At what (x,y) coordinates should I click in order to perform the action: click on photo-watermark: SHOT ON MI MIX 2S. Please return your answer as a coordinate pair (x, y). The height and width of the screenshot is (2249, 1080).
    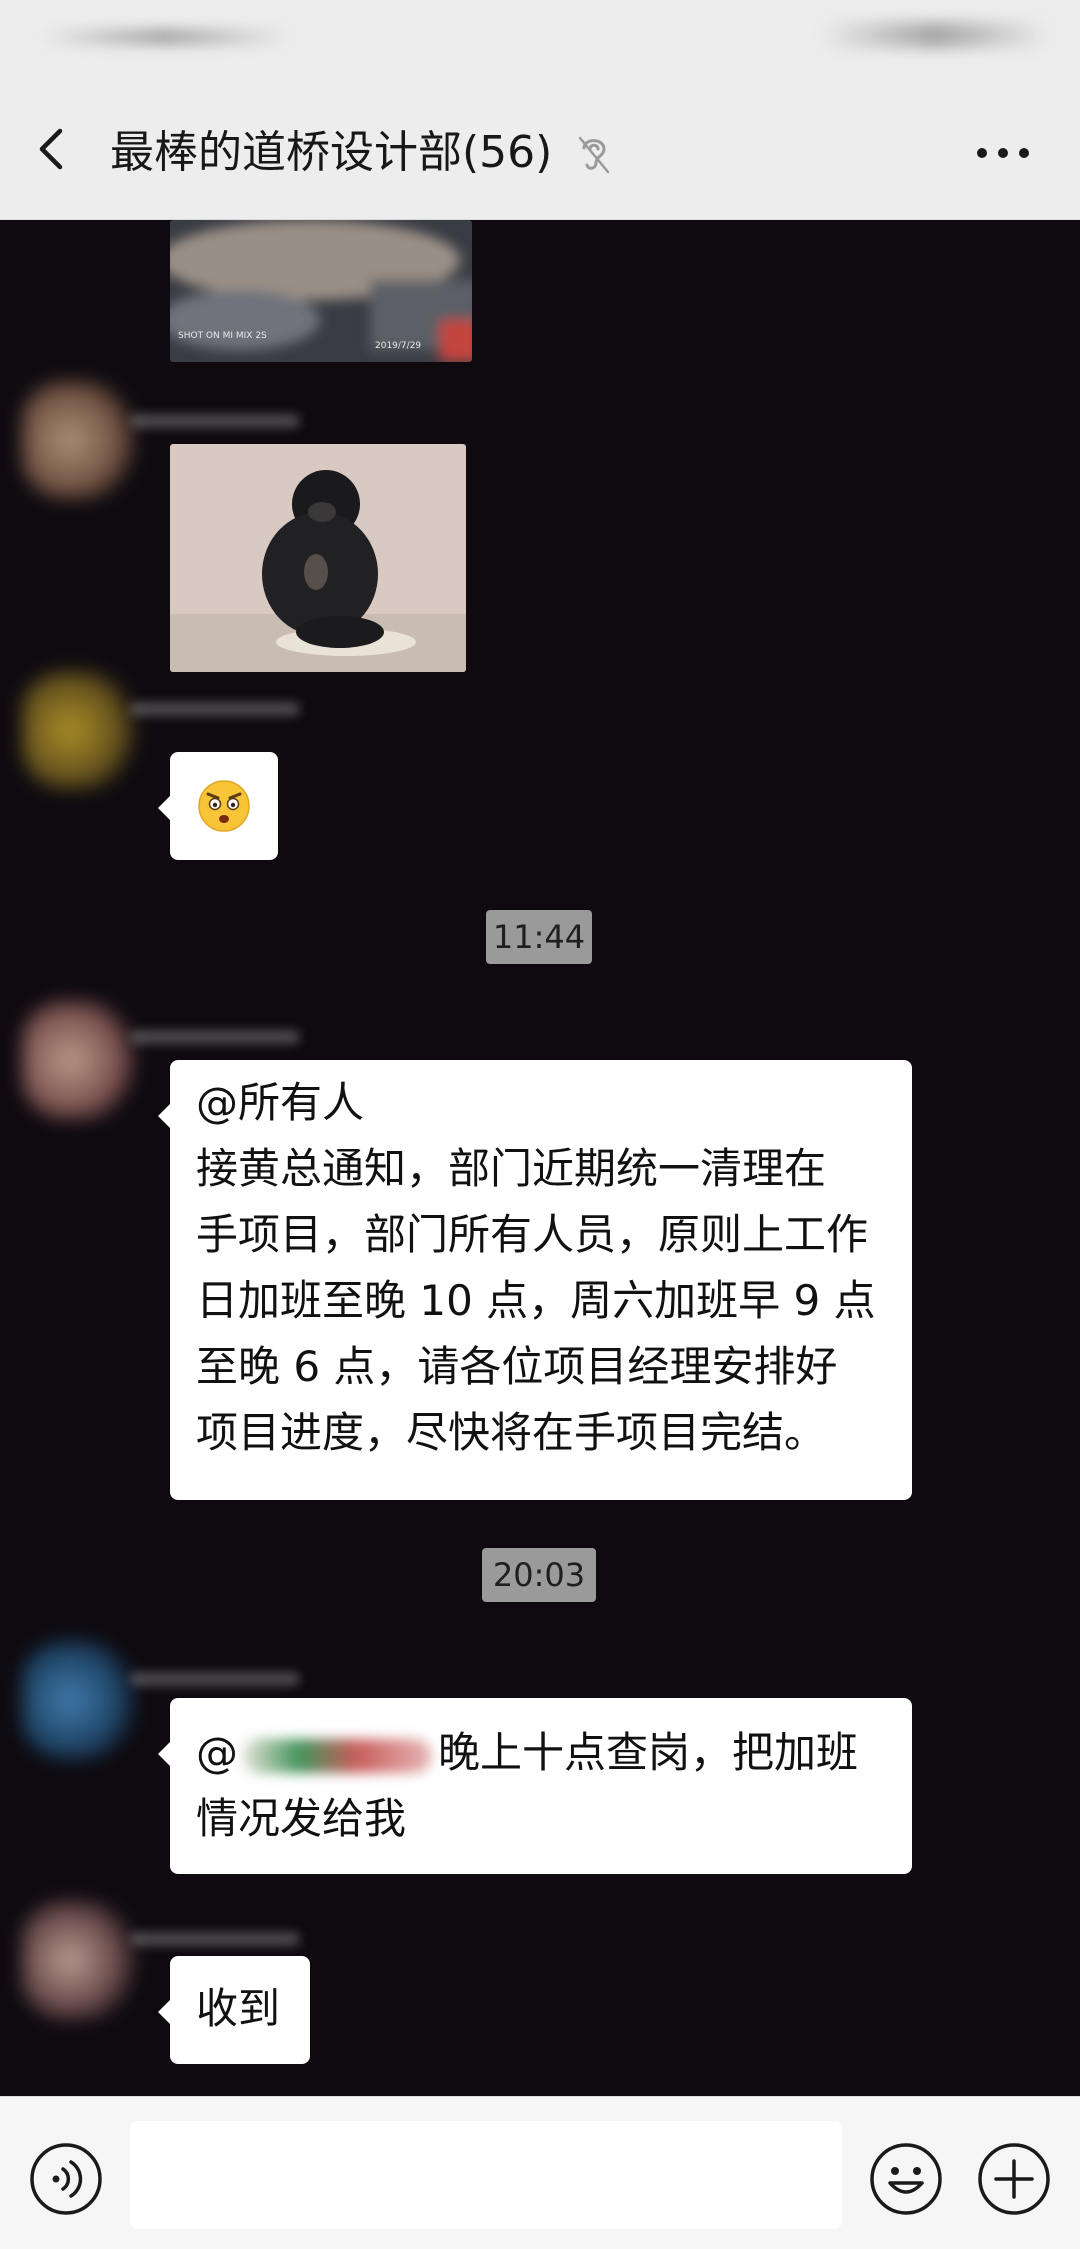
    Looking at the image, I should click on (222, 336).